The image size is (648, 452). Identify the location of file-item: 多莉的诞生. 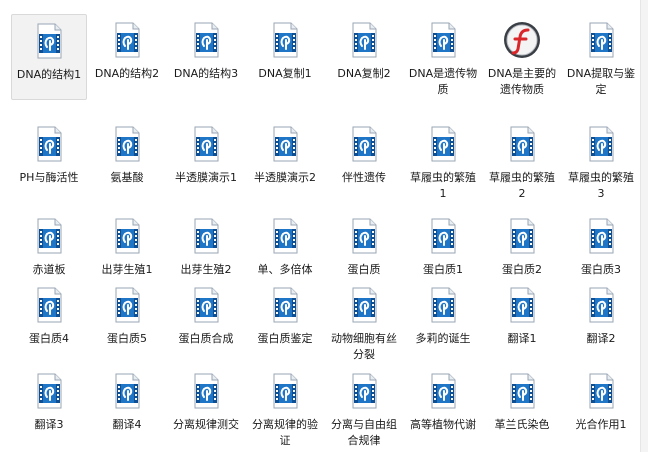
(443, 313).